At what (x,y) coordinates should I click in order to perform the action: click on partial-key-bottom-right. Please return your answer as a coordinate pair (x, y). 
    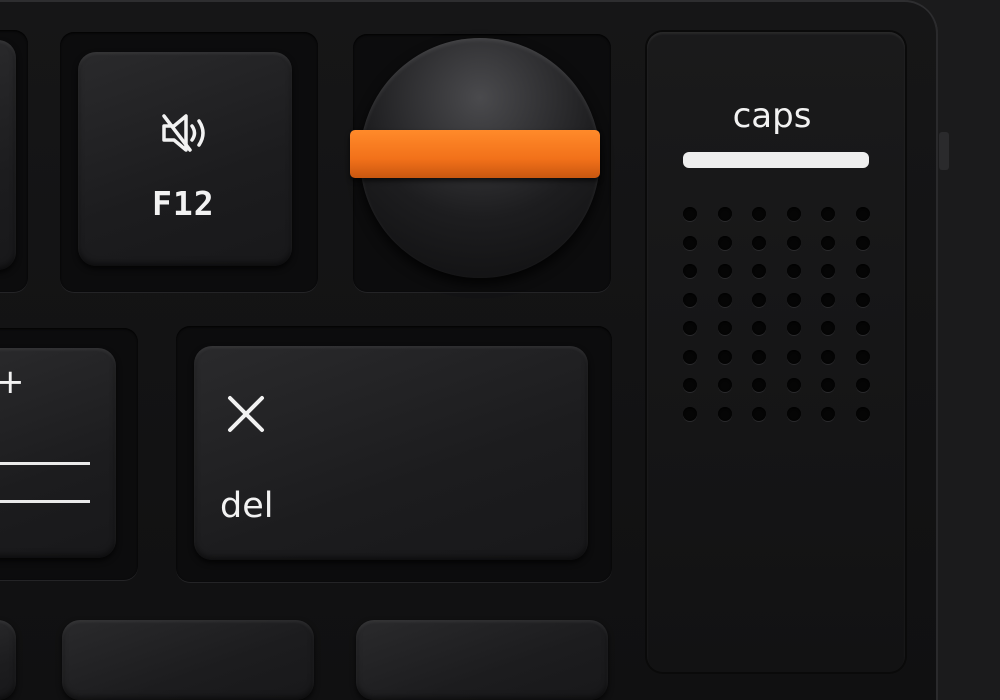
    Looking at the image, I should click on (482, 660).